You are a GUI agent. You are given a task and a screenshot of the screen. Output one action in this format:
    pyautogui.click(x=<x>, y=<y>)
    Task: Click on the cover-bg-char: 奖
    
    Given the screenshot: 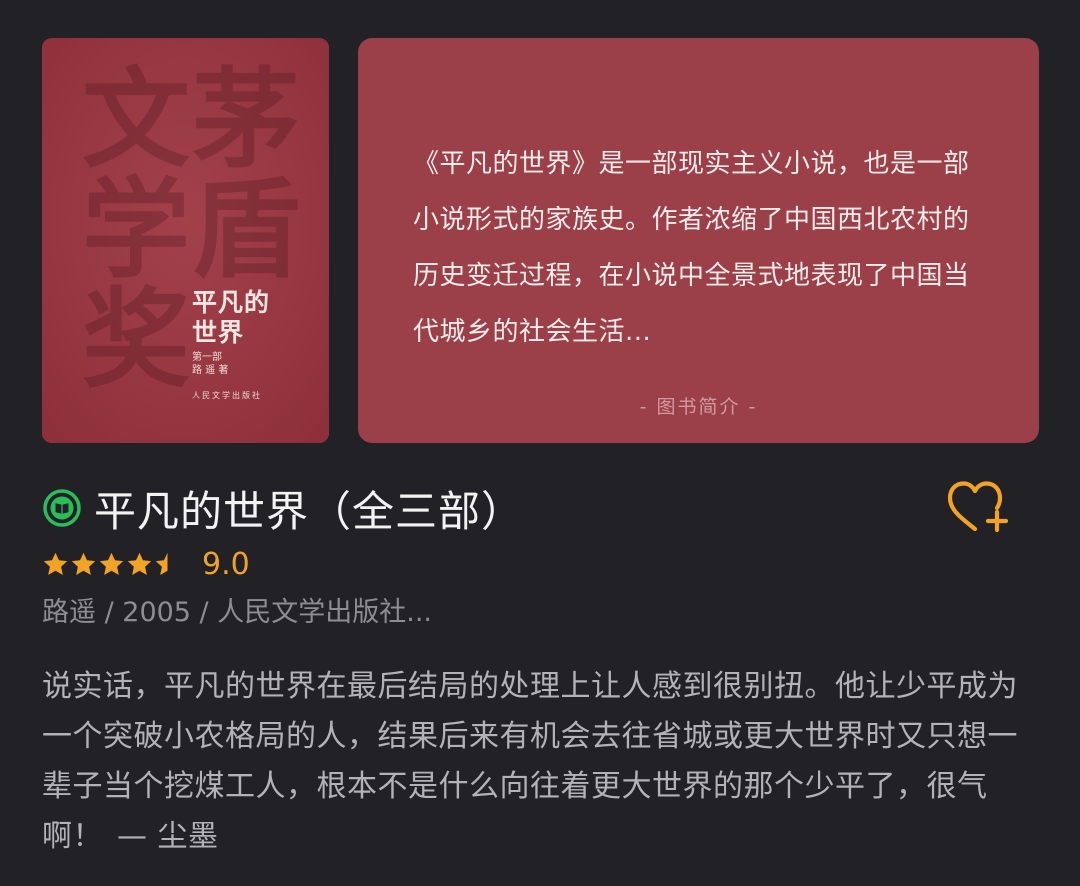 What is the action you would take?
    pyautogui.click(x=136, y=340)
    